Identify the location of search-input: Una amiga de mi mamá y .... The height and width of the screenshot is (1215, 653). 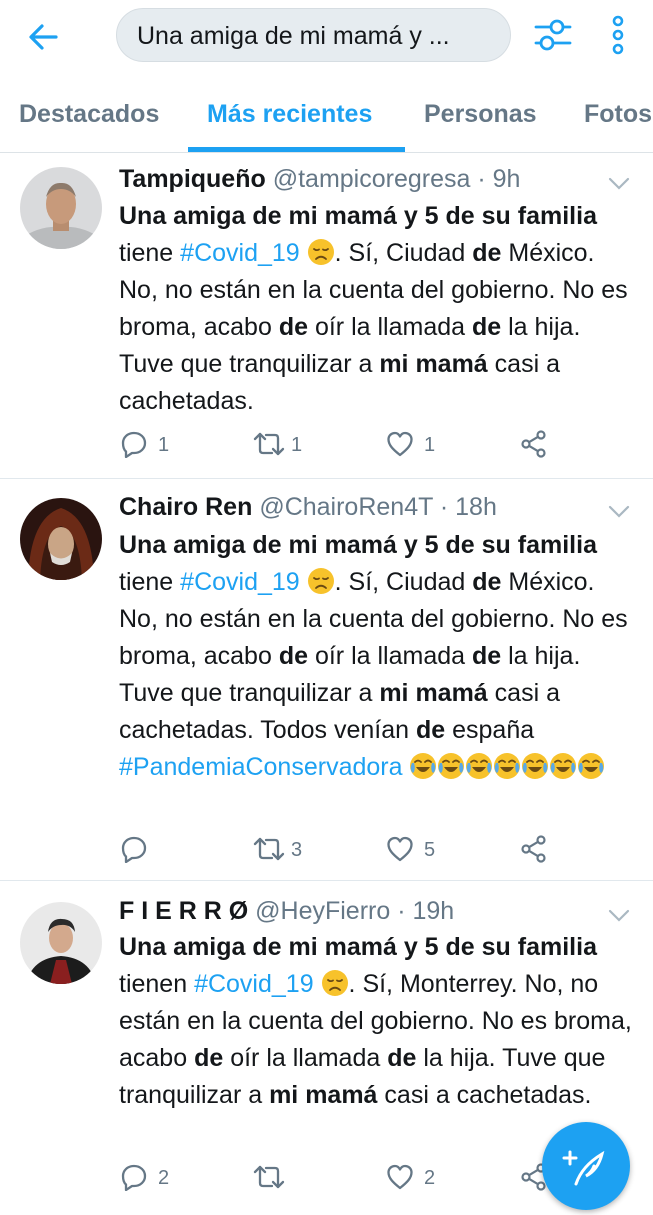
(313, 35).